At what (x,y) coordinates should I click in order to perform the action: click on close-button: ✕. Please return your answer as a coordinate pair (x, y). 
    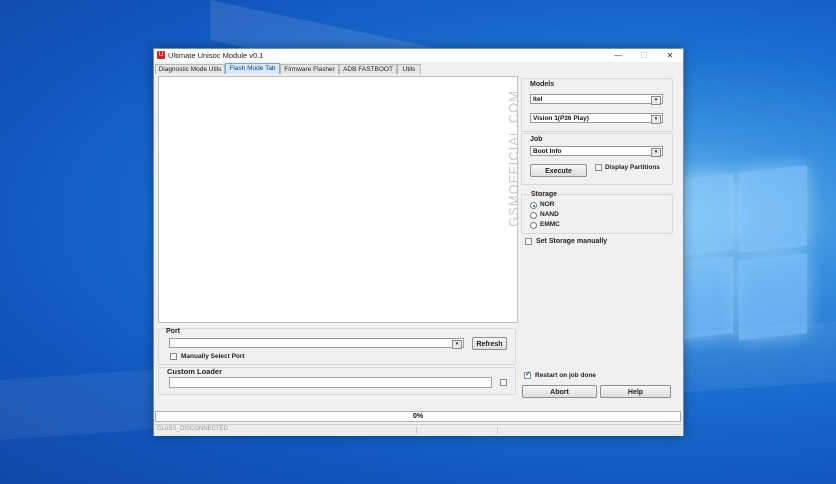
    Looking at the image, I should click on (670, 55).